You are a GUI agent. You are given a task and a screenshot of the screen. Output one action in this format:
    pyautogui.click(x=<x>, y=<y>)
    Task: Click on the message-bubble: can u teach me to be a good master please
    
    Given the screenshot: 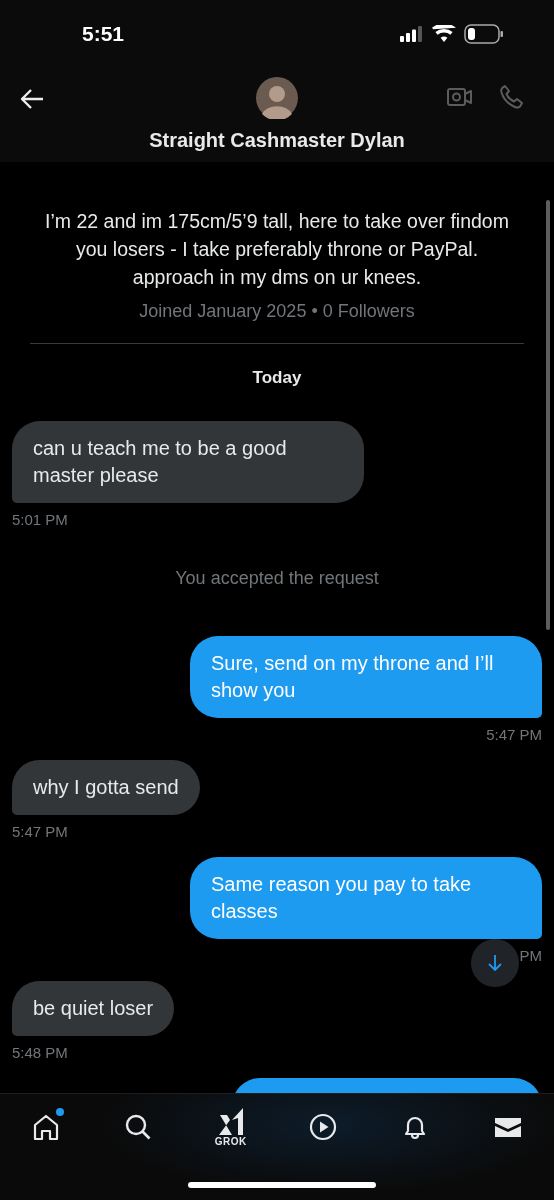 What is the action you would take?
    pyautogui.click(x=188, y=462)
    